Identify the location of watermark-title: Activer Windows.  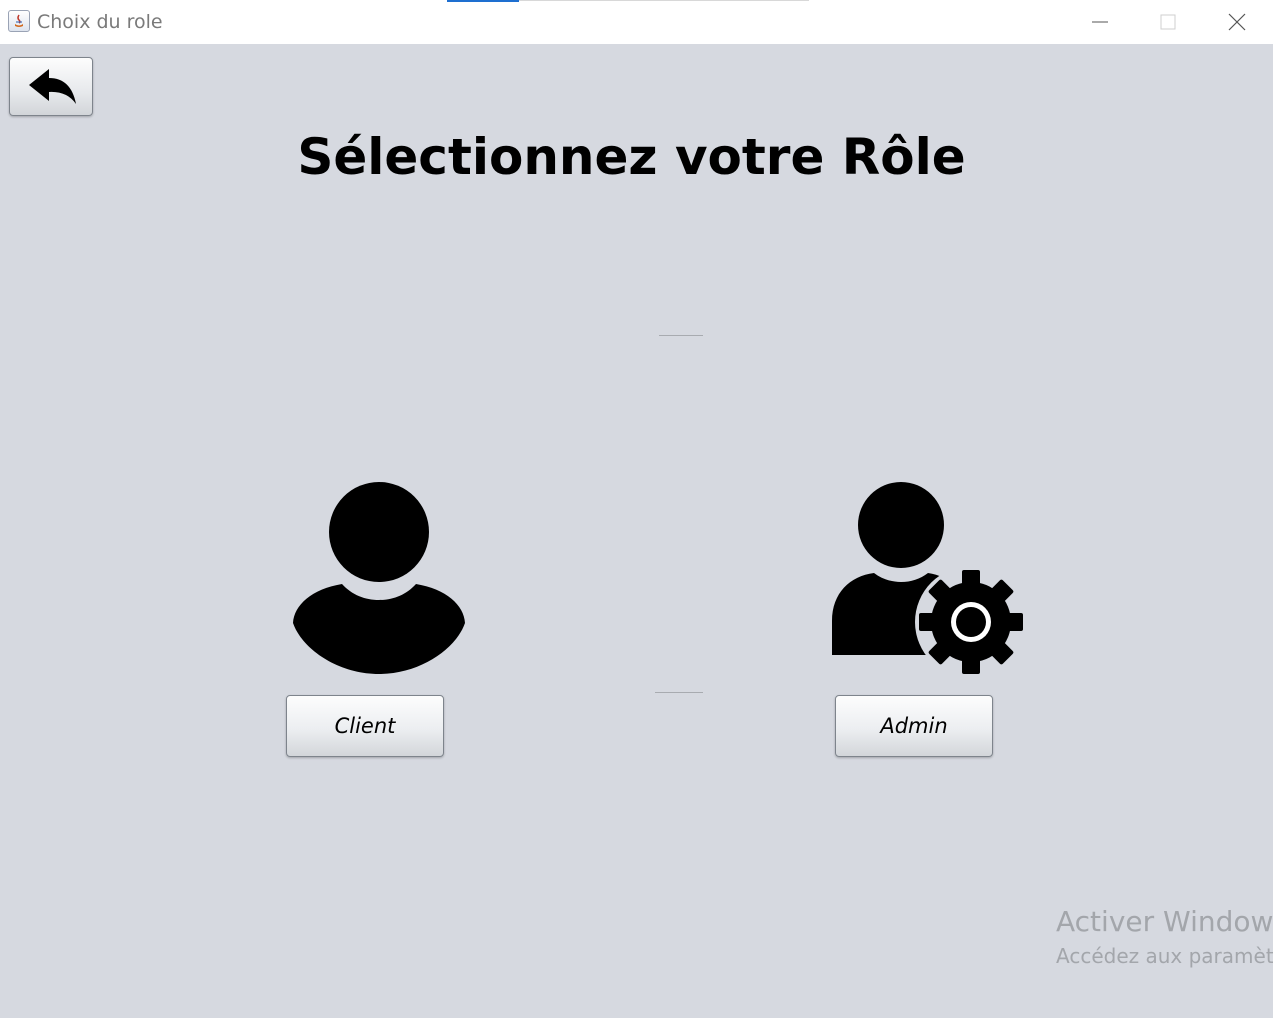
(1164, 921).